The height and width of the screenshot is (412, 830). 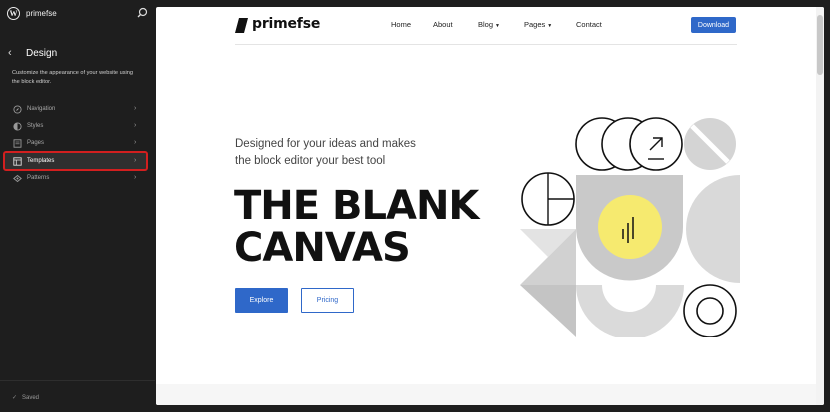 What do you see at coordinates (77, 396) in the screenshot?
I see `sidebar-footer: ✓ Saved` at bounding box center [77, 396].